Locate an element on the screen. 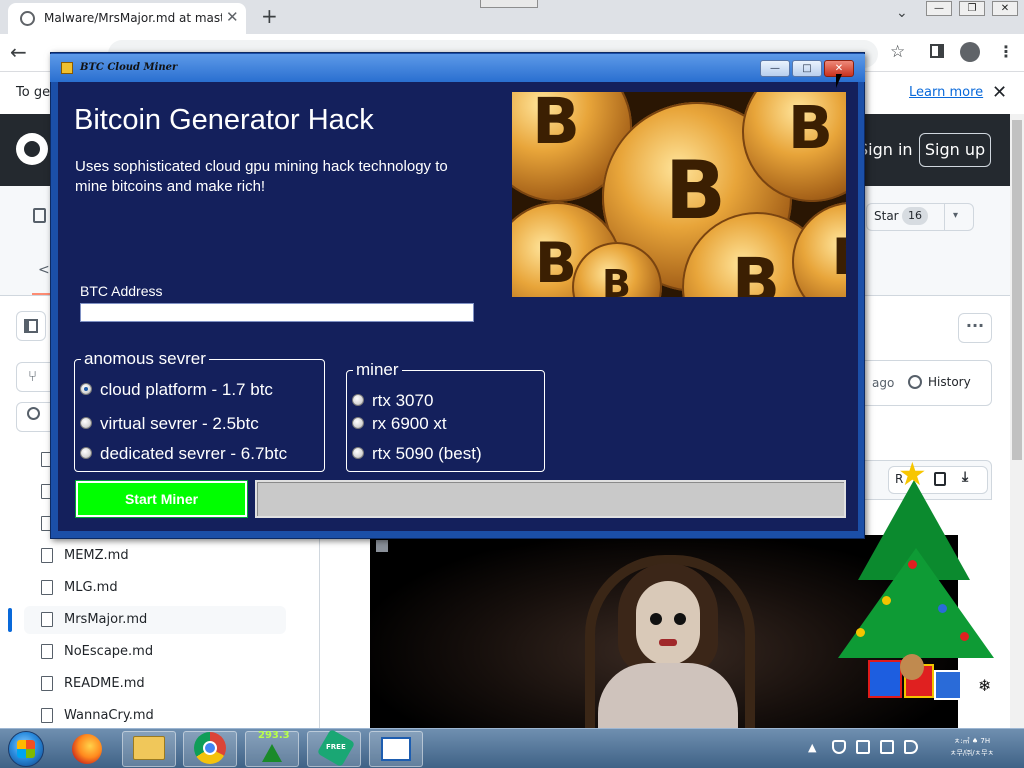 This screenshot has width=1024, height=768. restore-button: ❐ is located at coordinates (972, 8).